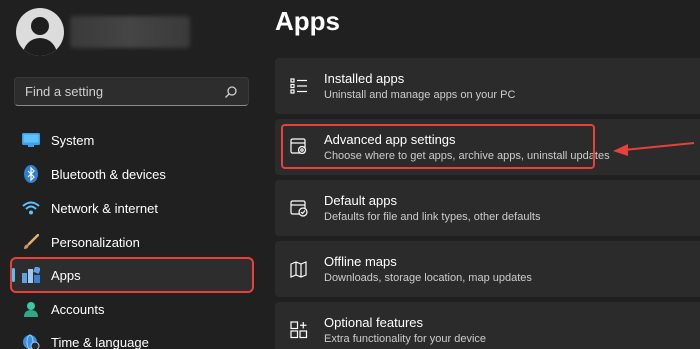 The width and height of the screenshot is (700, 349). What do you see at coordinates (40, 47) in the screenshot?
I see `avatar-body-shape` at bounding box center [40, 47].